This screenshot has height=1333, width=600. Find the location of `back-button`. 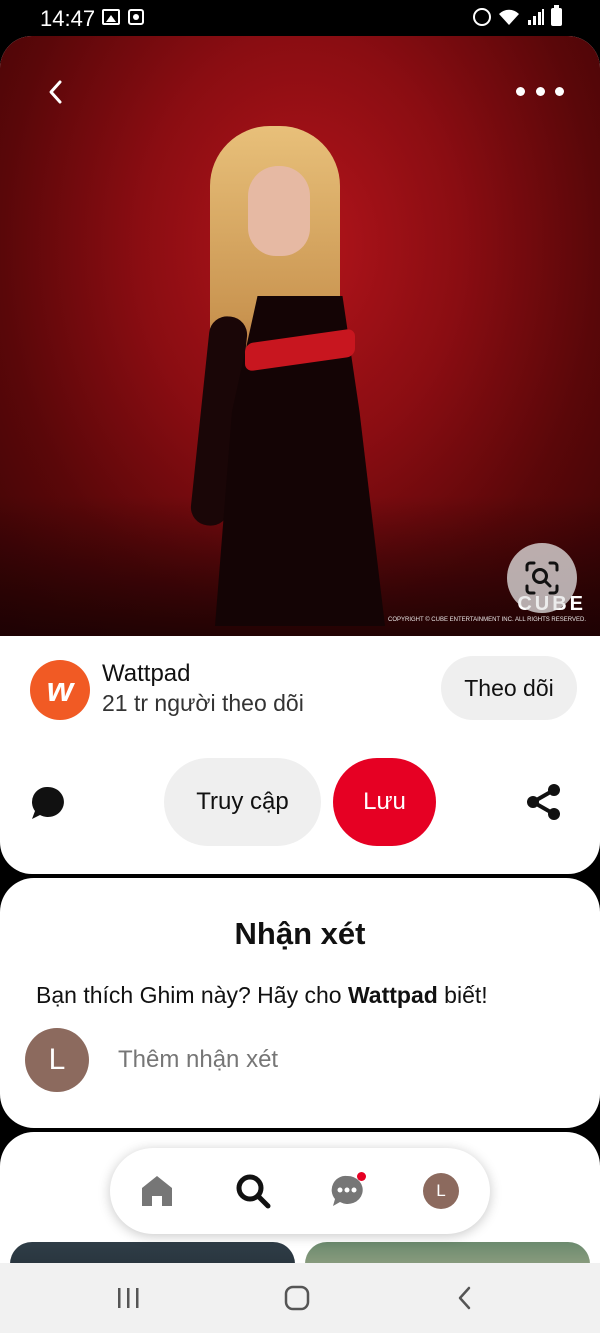

back-button is located at coordinates (56, 92).